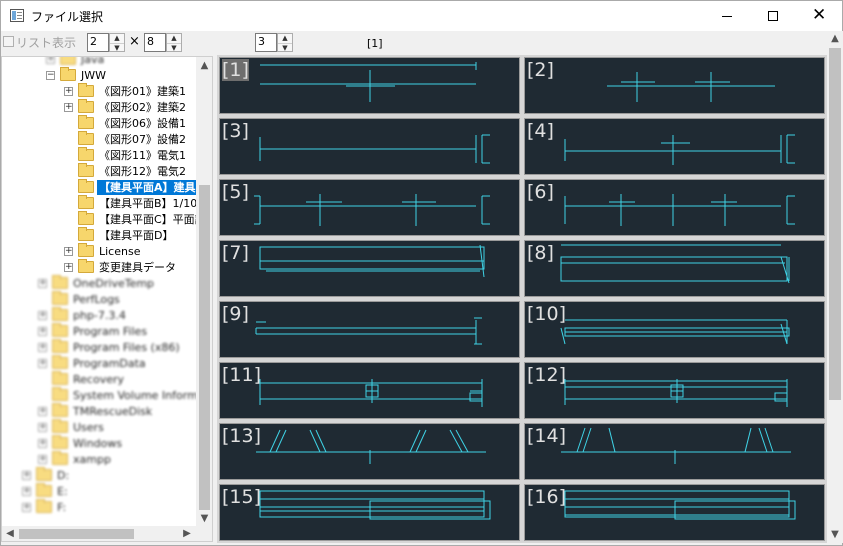 The height and width of the screenshot is (546, 843). I want to click on tree-item: + D:, so click(109, 475).